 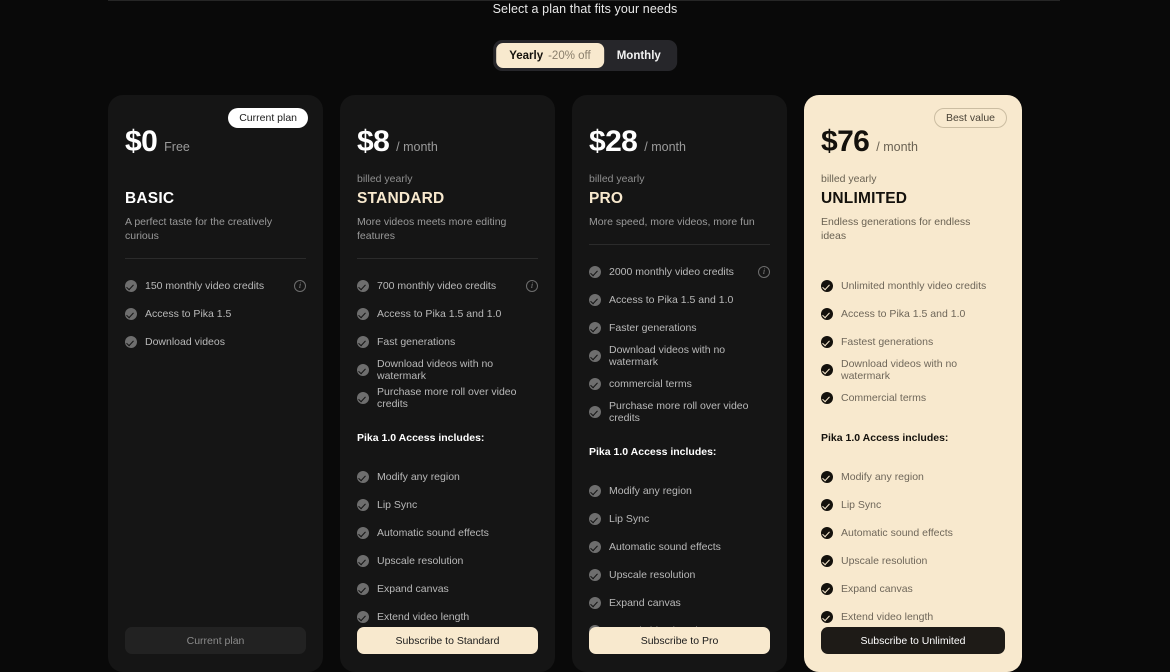 I want to click on plan-cta-button: Subscribe to Standard, so click(x=447, y=640).